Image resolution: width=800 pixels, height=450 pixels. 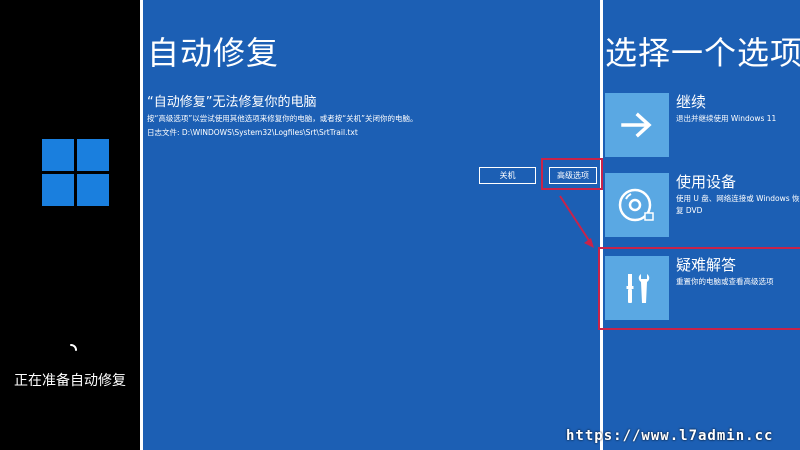 I want to click on repair-description: 按“高级选项”以尝试使用其他选项来修复你的电脑，或者按“关机”关闭你的电脑。, so click(x=282, y=118).